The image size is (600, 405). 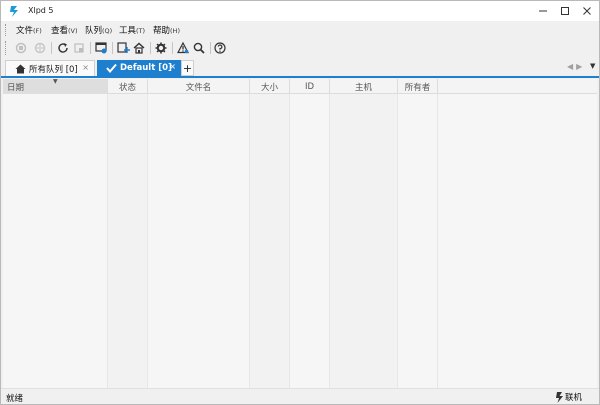 I want to click on status-bar: 就绪 联机, so click(x=300, y=396).